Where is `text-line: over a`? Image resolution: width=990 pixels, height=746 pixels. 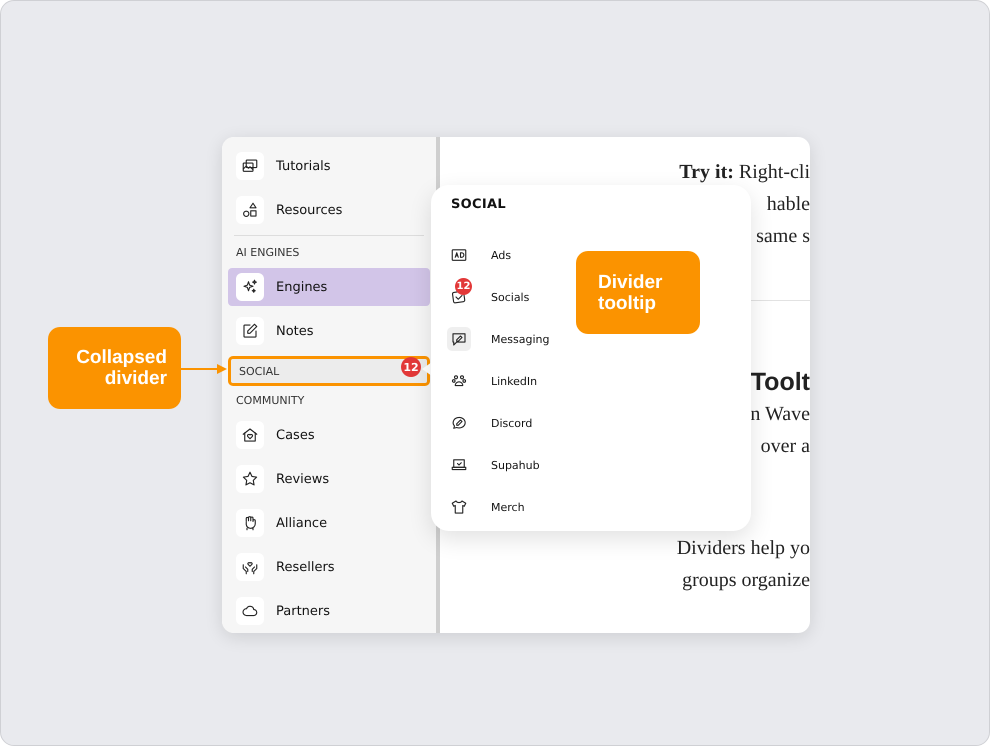
text-line: over a is located at coordinates (785, 446).